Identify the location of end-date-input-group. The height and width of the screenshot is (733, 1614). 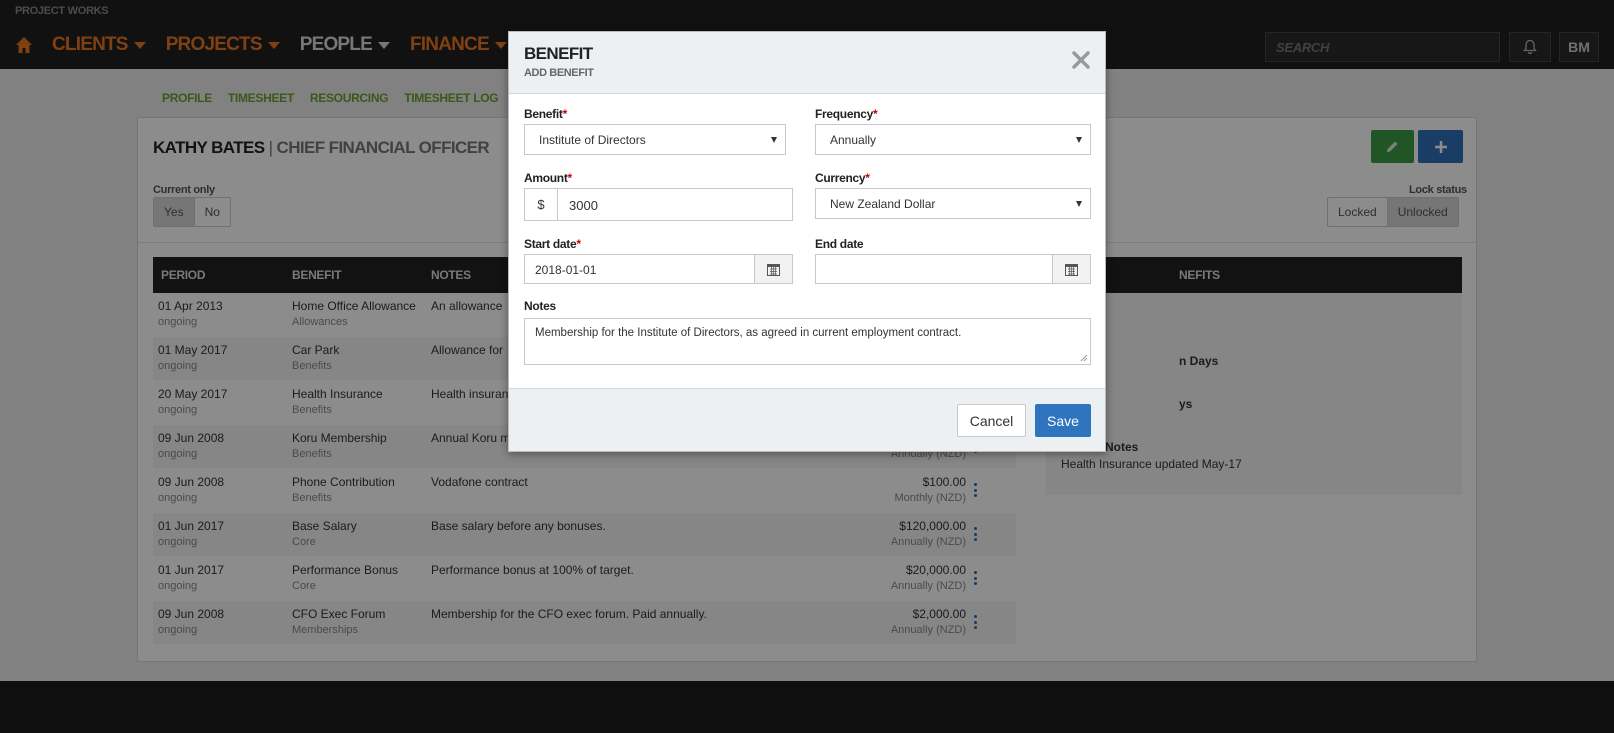
(953, 269).